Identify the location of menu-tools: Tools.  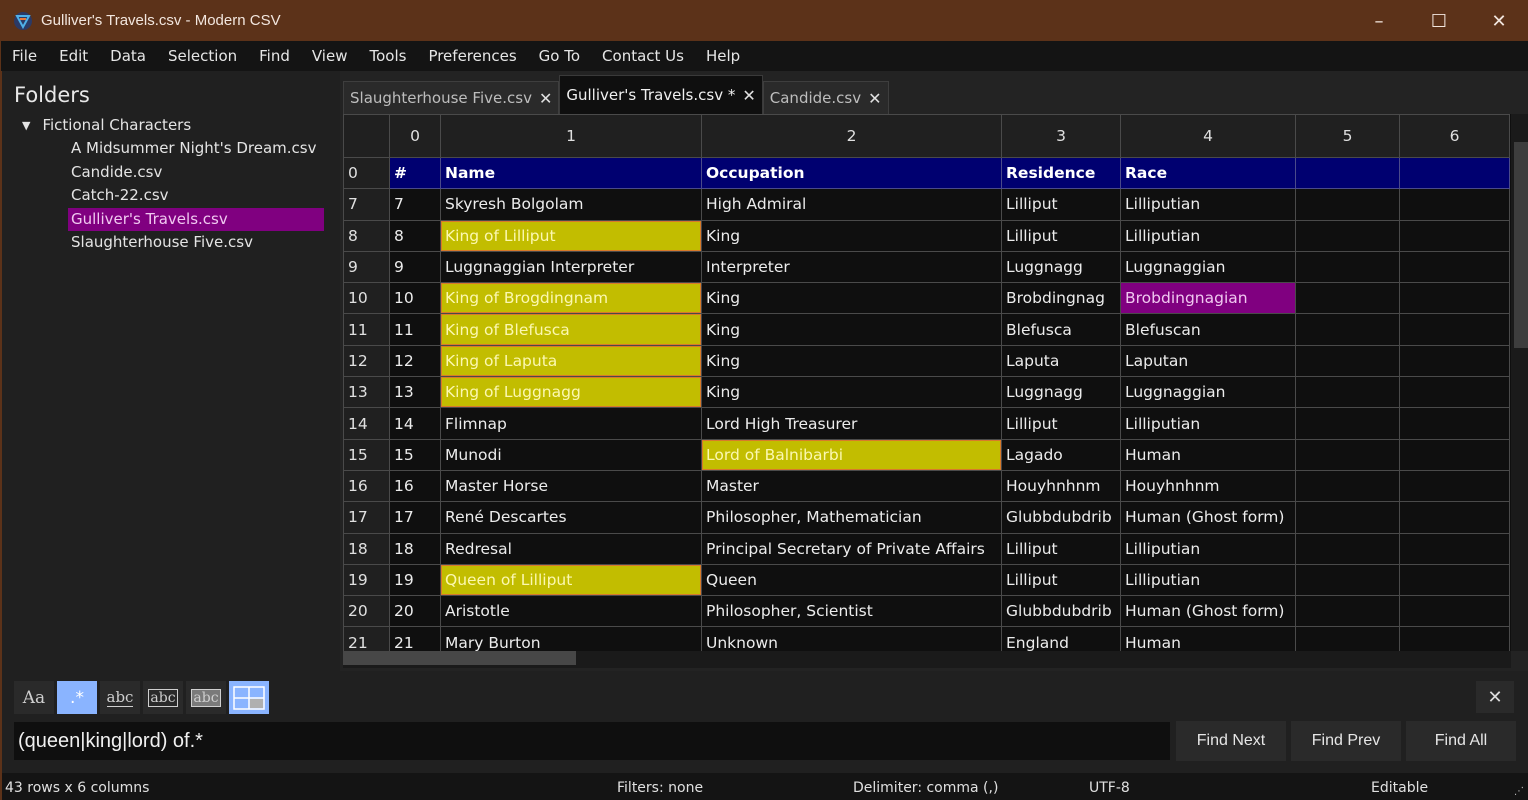
(387, 56).